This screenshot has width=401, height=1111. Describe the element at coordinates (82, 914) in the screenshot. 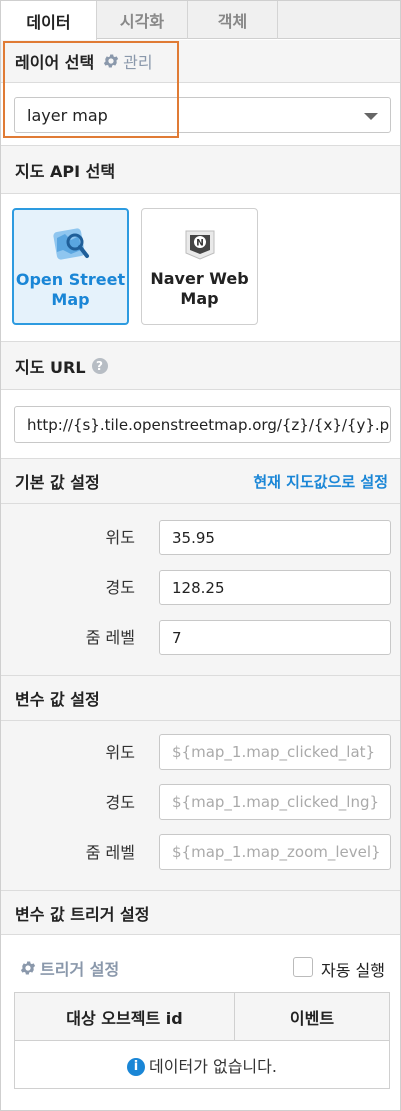

I see `trigger-section-title: 변수 값 트리거 설정` at that location.